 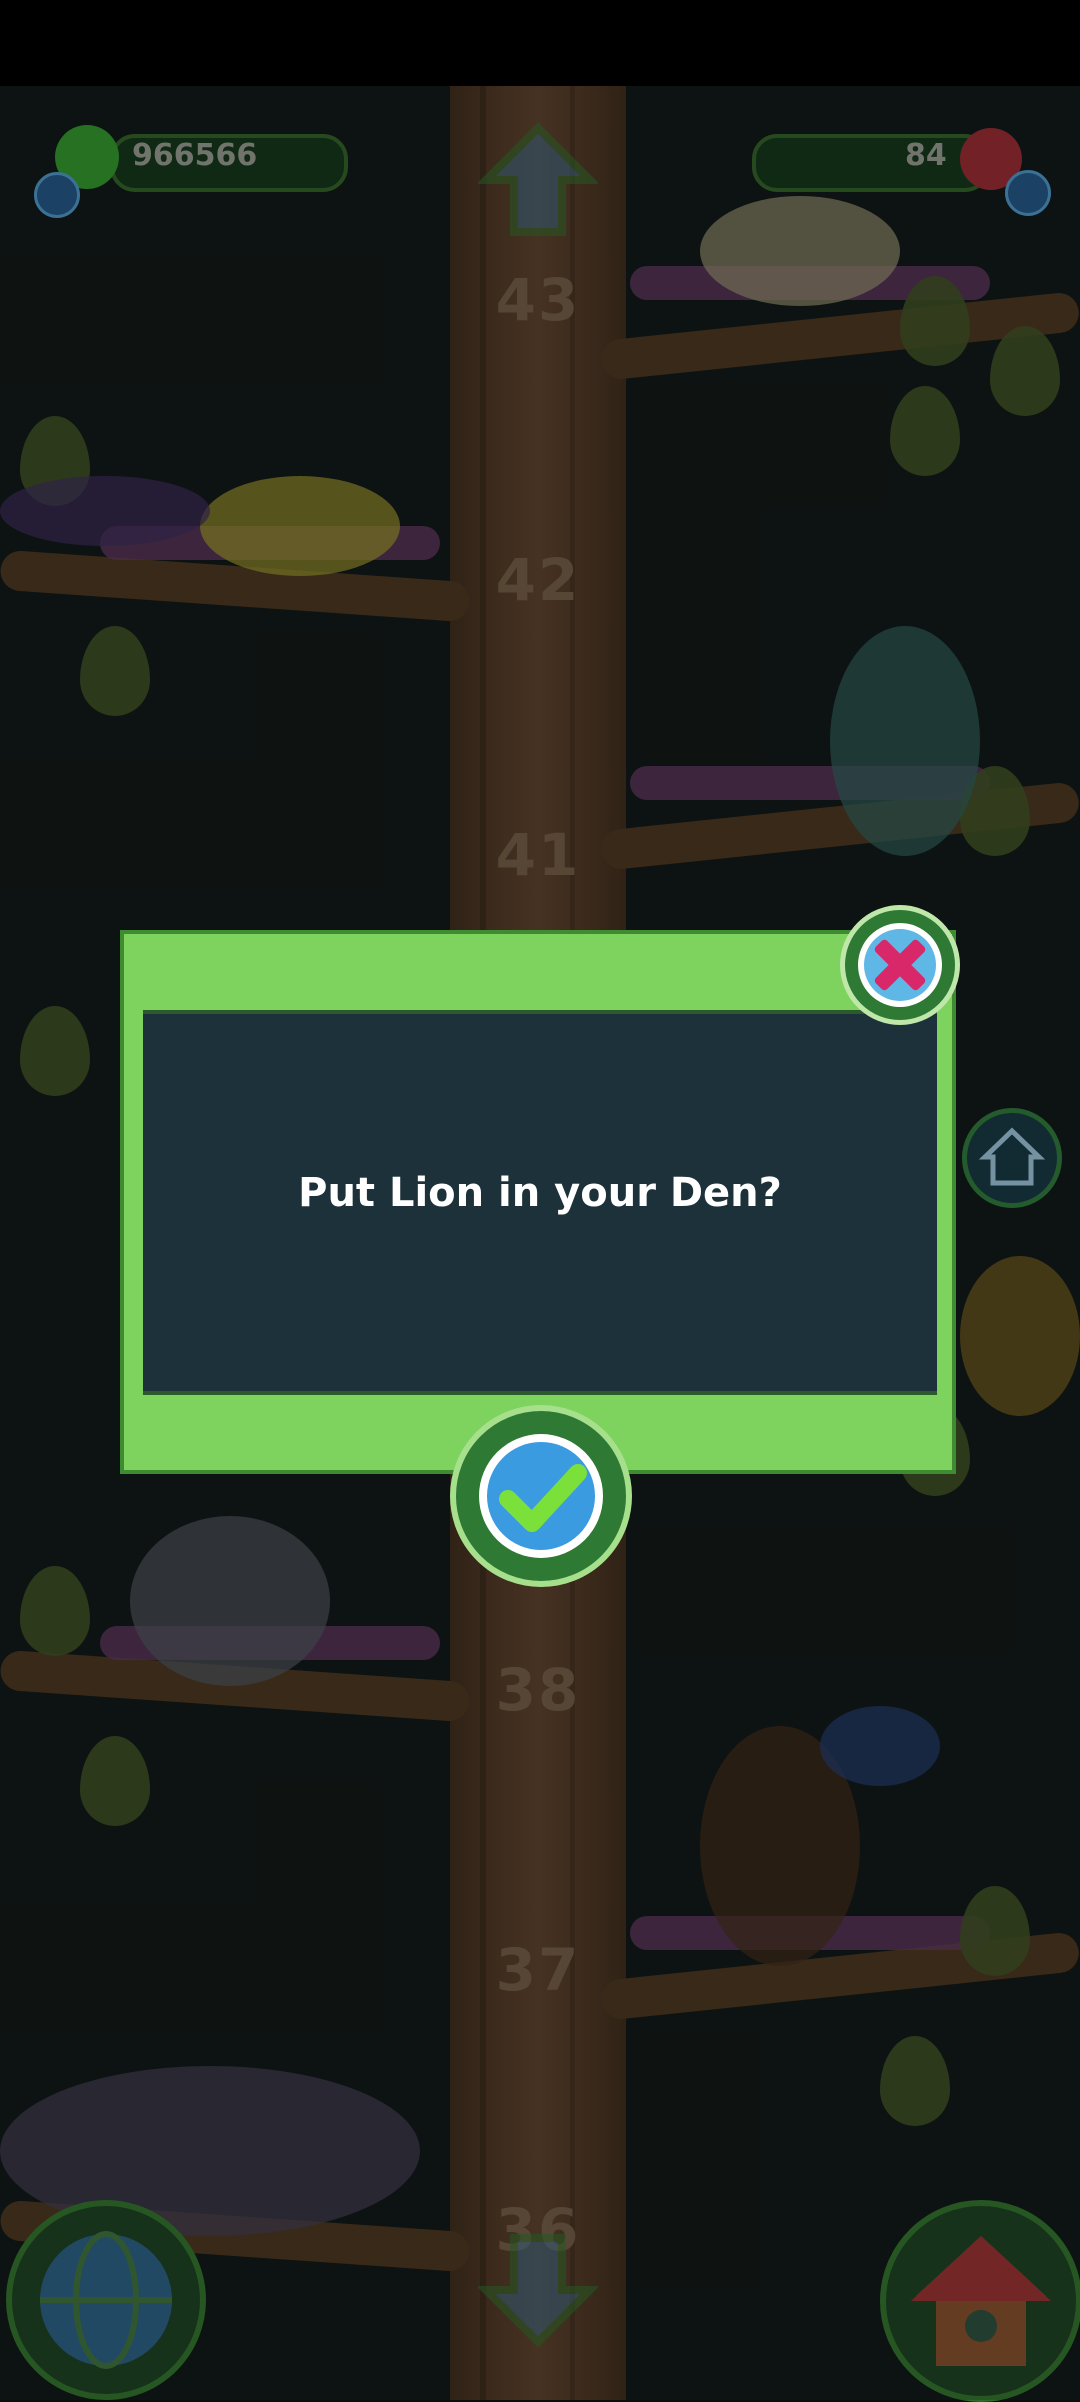 I want to click on close-x-icon, so click(x=900, y=965).